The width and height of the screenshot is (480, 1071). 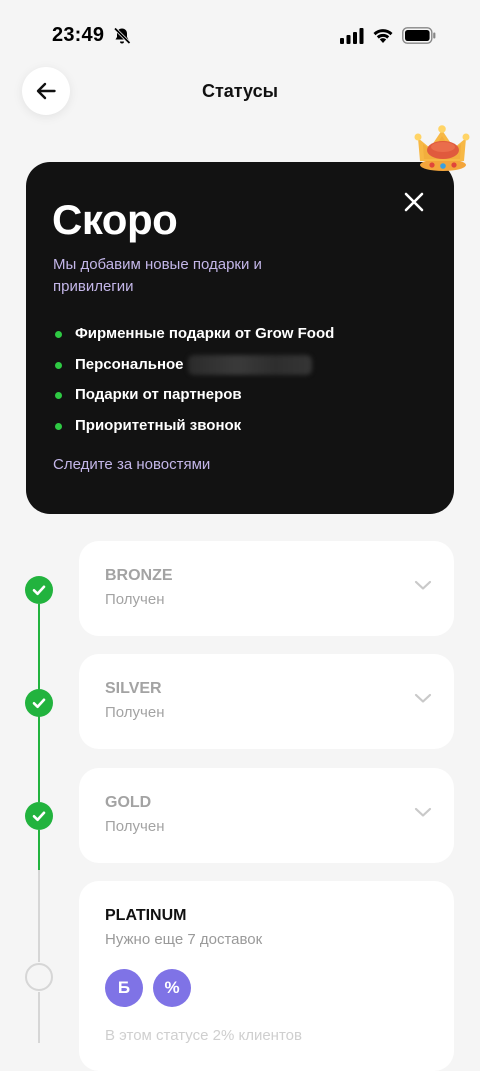 I want to click on wifi-icon, so click(x=383, y=36).